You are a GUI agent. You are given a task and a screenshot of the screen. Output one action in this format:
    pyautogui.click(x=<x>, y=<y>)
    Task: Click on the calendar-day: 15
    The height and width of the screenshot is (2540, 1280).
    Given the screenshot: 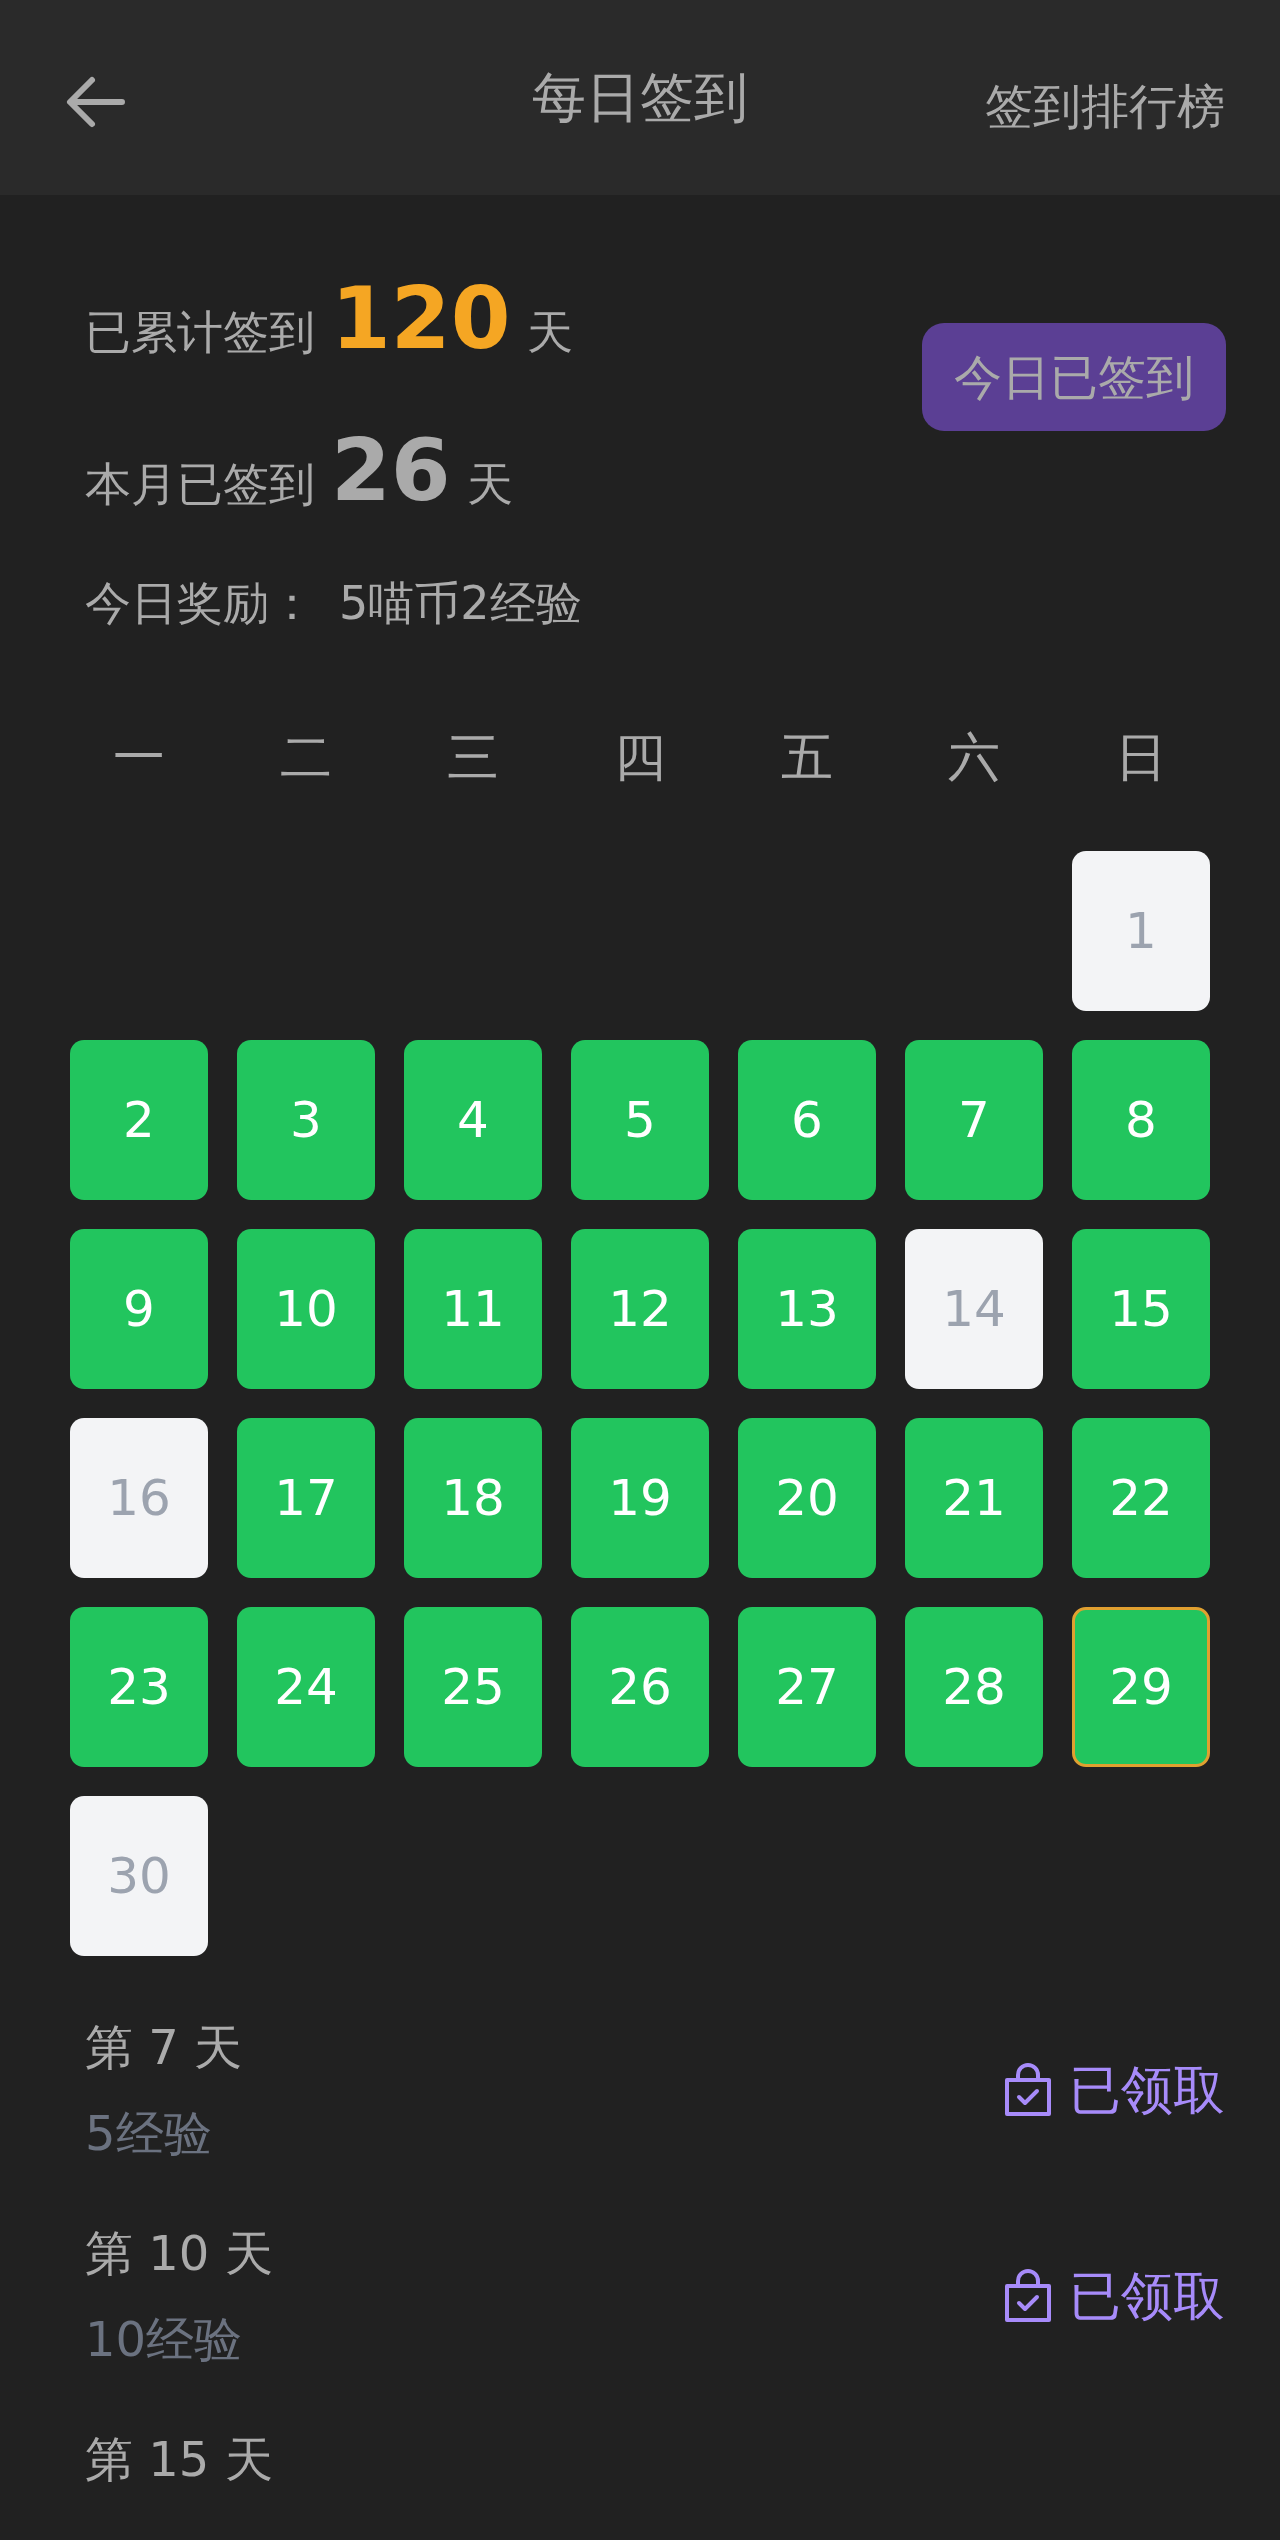 What is the action you would take?
    pyautogui.click(x=1141, y=1309)
    